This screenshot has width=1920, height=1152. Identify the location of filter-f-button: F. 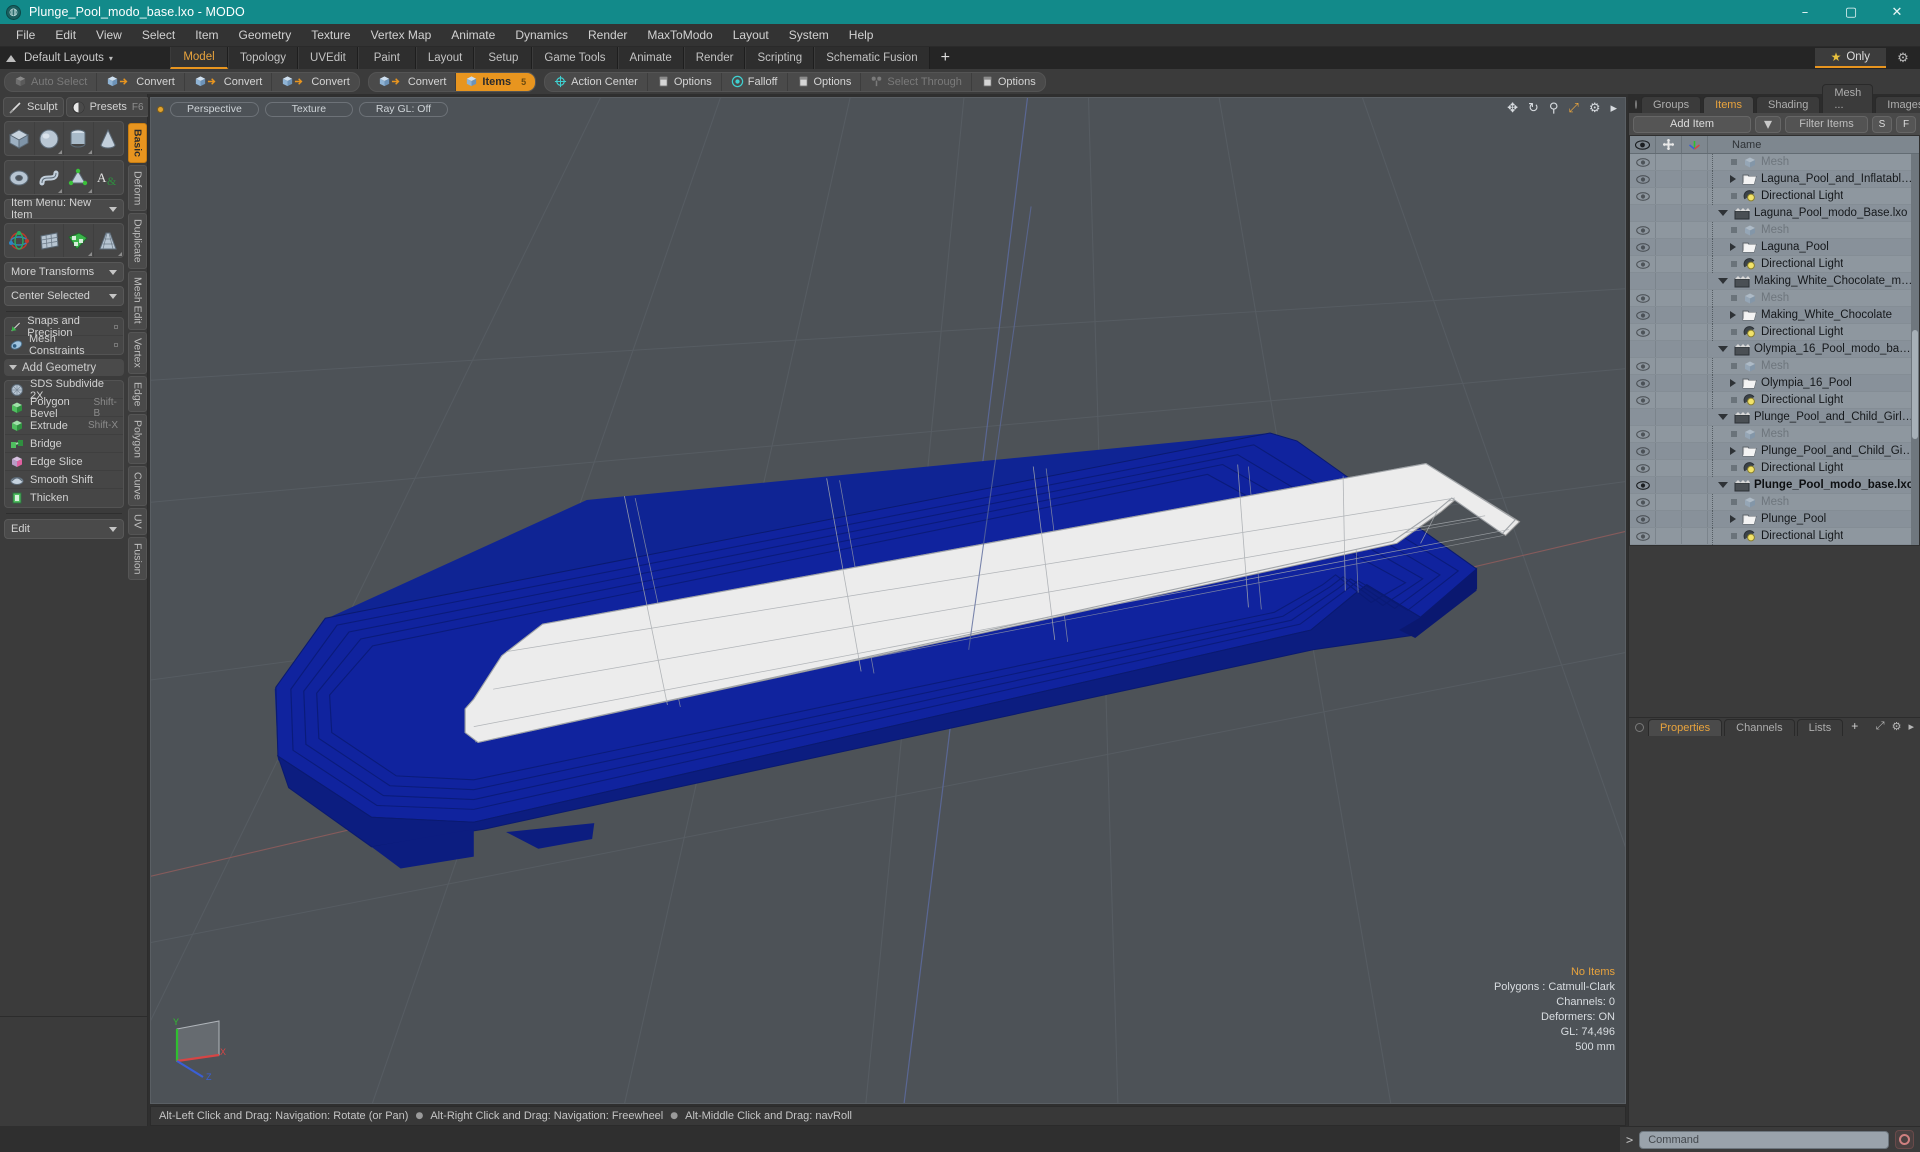
(1906, 124).